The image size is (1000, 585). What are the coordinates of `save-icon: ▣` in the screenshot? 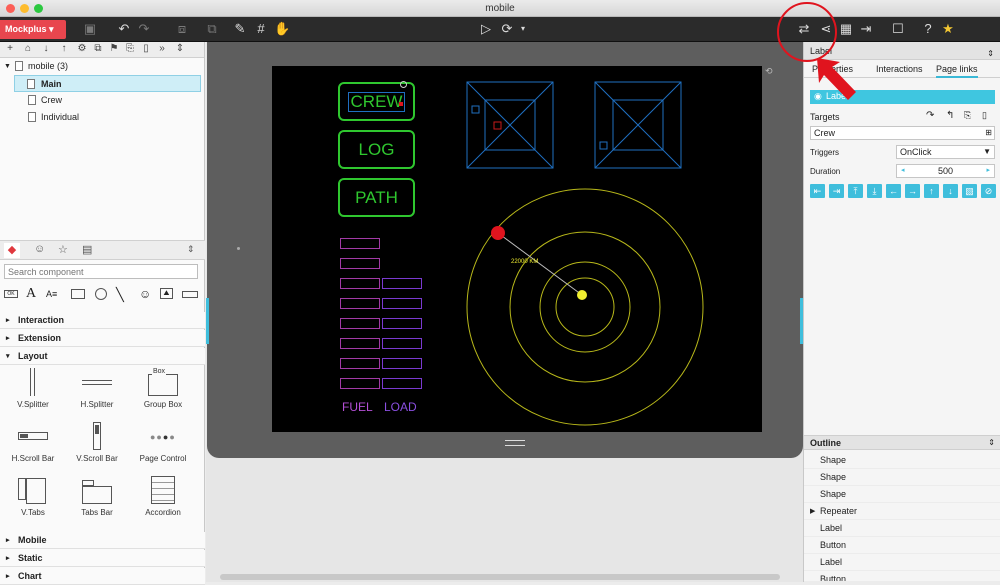 It's located at (90, 29).